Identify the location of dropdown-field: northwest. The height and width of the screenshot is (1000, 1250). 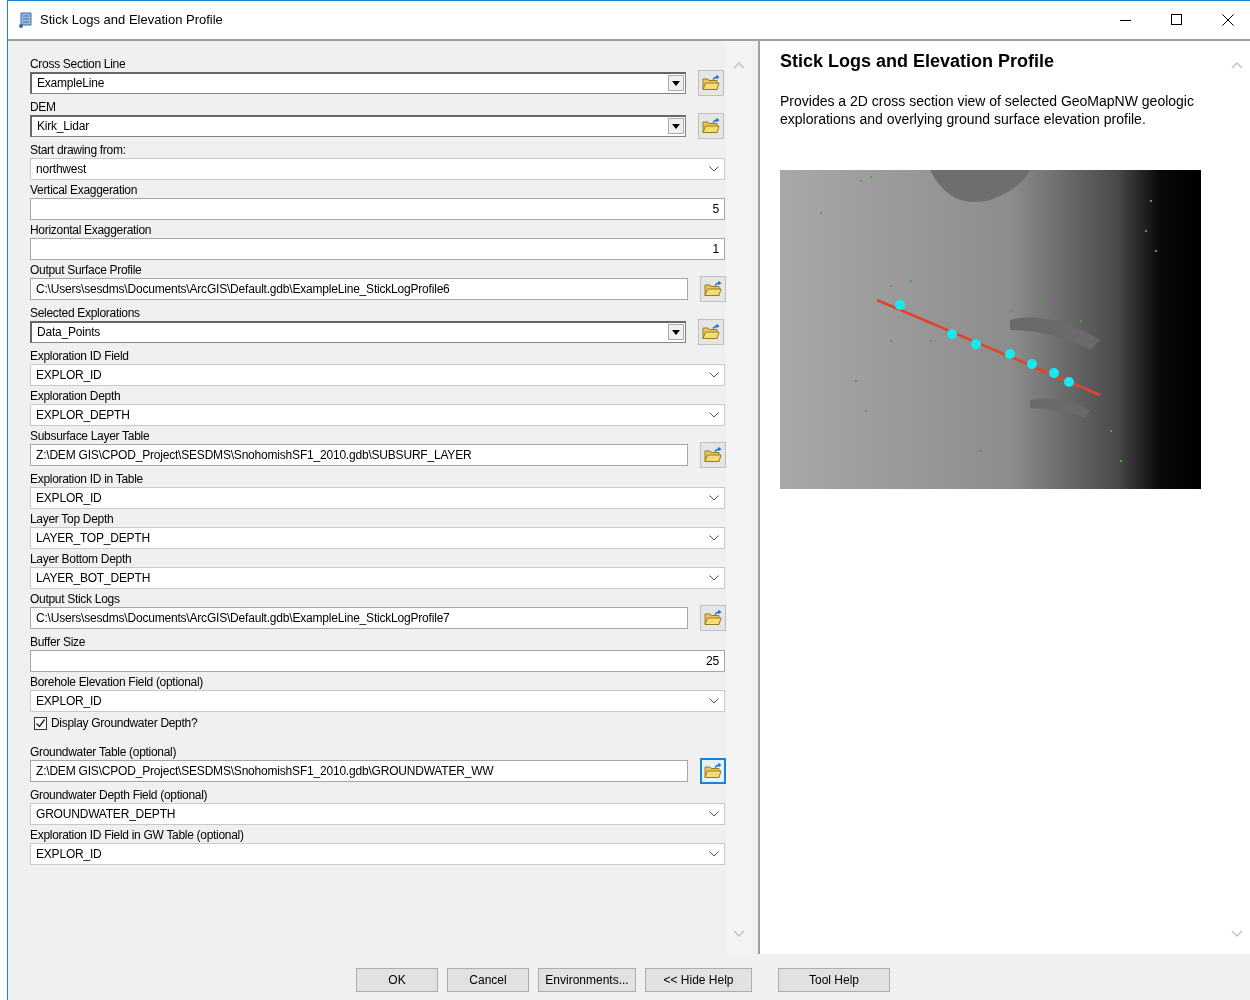
(377, 168).